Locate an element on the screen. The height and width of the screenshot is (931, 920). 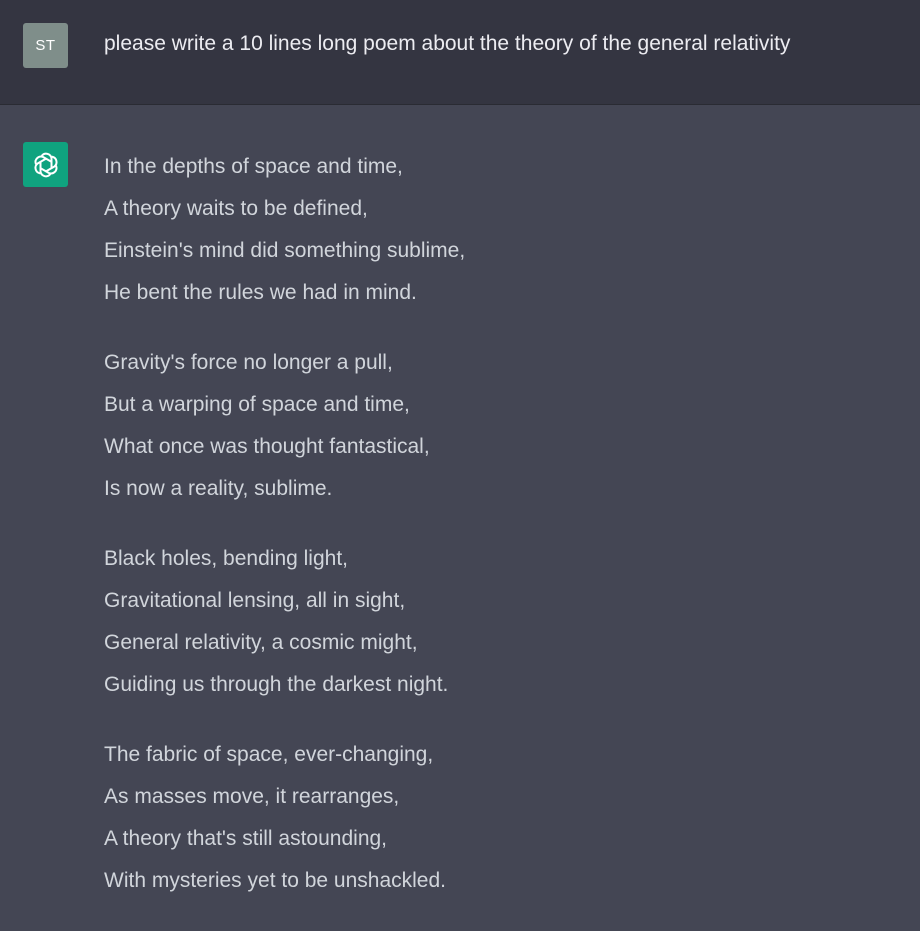
poem-line: A theory waits to be defined, is located at coordinates (236, 208).